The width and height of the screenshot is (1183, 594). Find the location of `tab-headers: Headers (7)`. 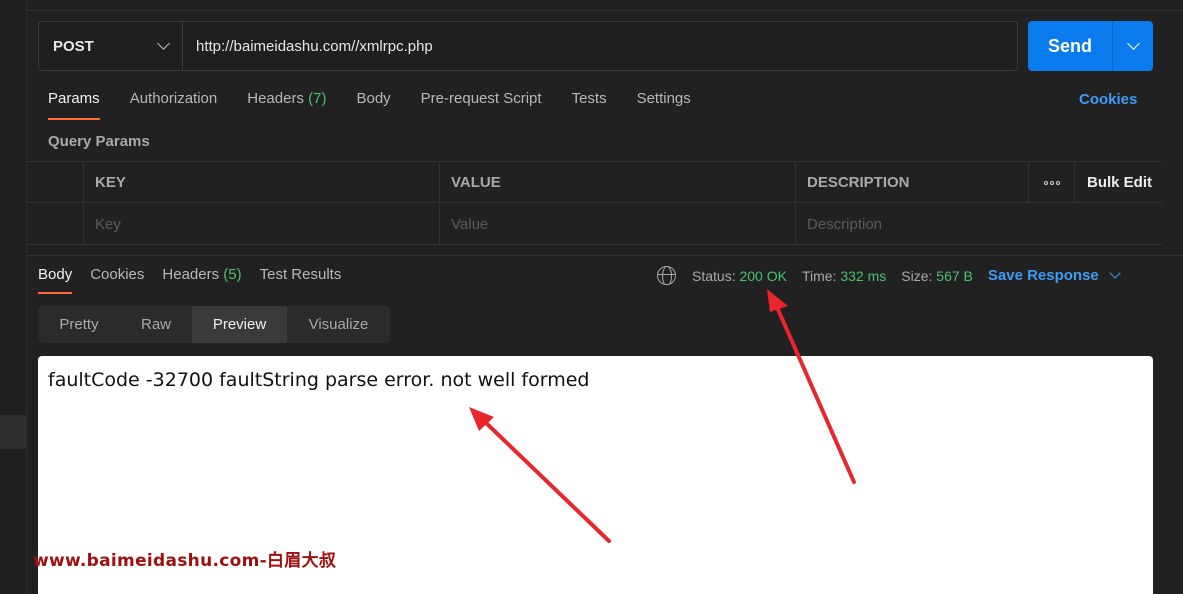

tab-headers: Headers (7) is located at coordinates (286, 105).